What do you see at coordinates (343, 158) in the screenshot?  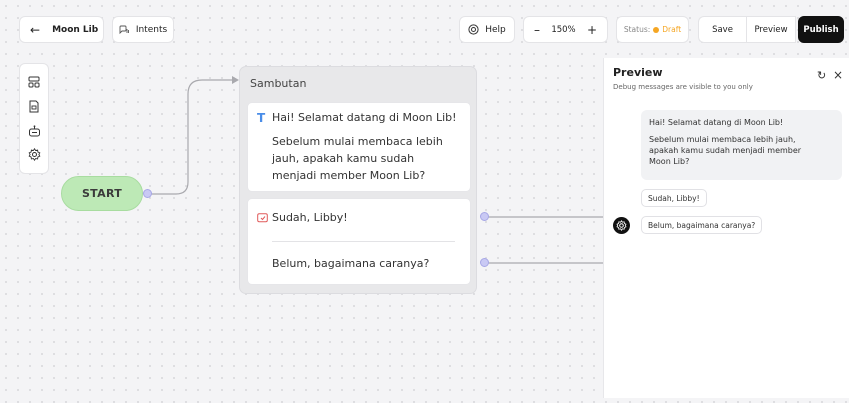 I see `message-line-3: jauh, apakah kamu sudah` at bounding box center [343, 158].